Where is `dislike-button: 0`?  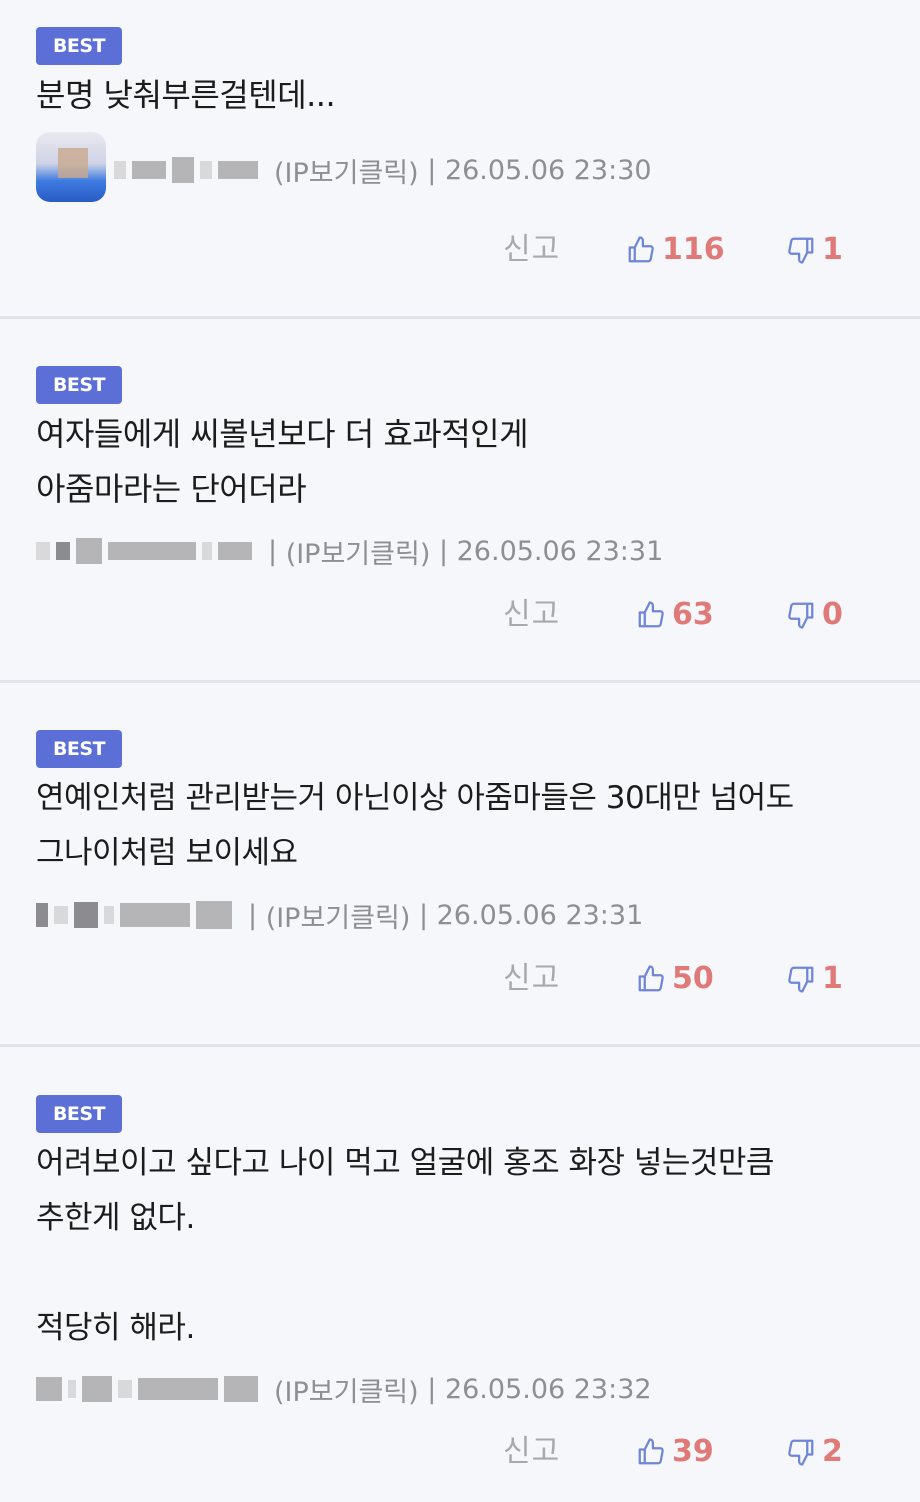 dislike-button: 0 is located at coordinates (814, 615).